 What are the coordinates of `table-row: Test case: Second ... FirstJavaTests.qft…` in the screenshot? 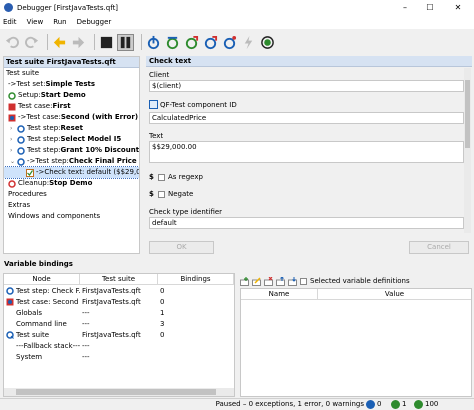 It's located at (119, 302).